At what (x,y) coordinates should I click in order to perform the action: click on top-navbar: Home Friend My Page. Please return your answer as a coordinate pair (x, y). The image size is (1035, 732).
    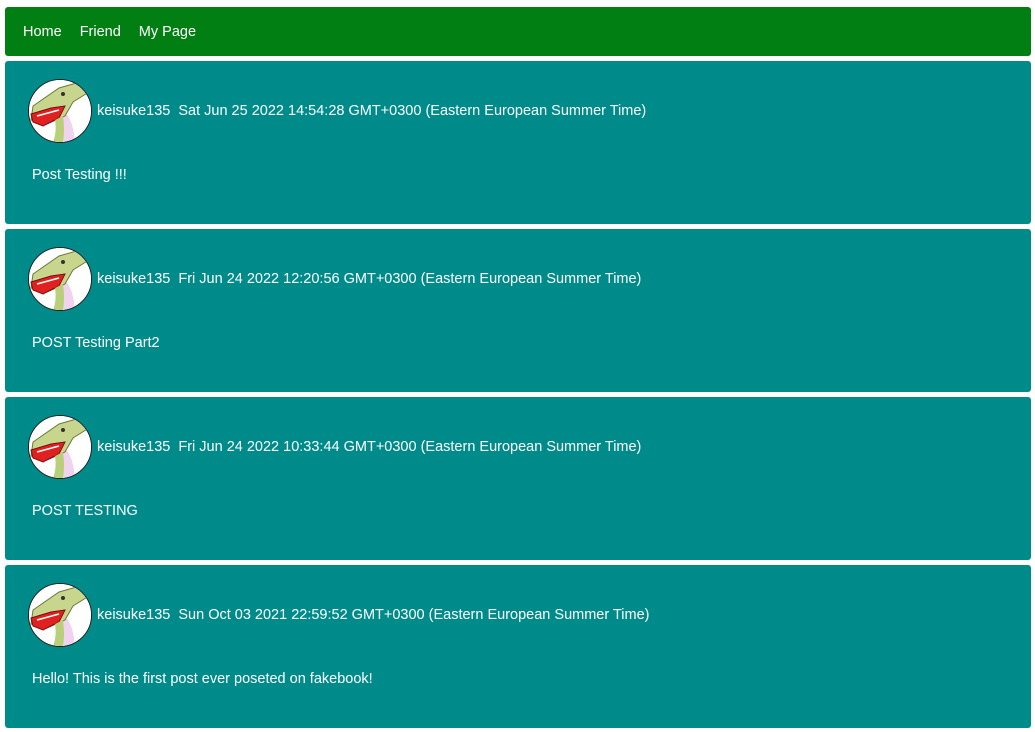
    Looking at the image, I should click on (518, 31).